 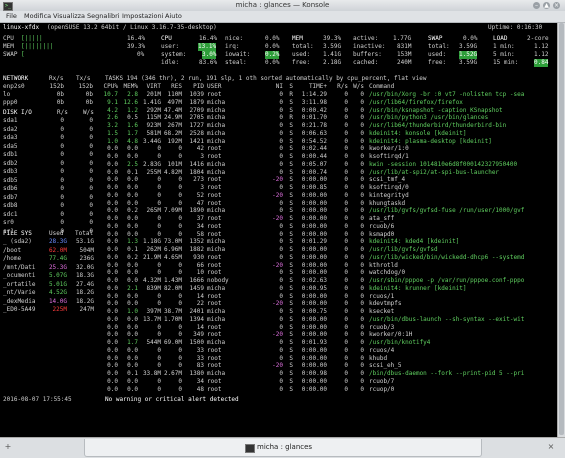 I want to click on load-5: 1.12, so click(x=541, y=54).